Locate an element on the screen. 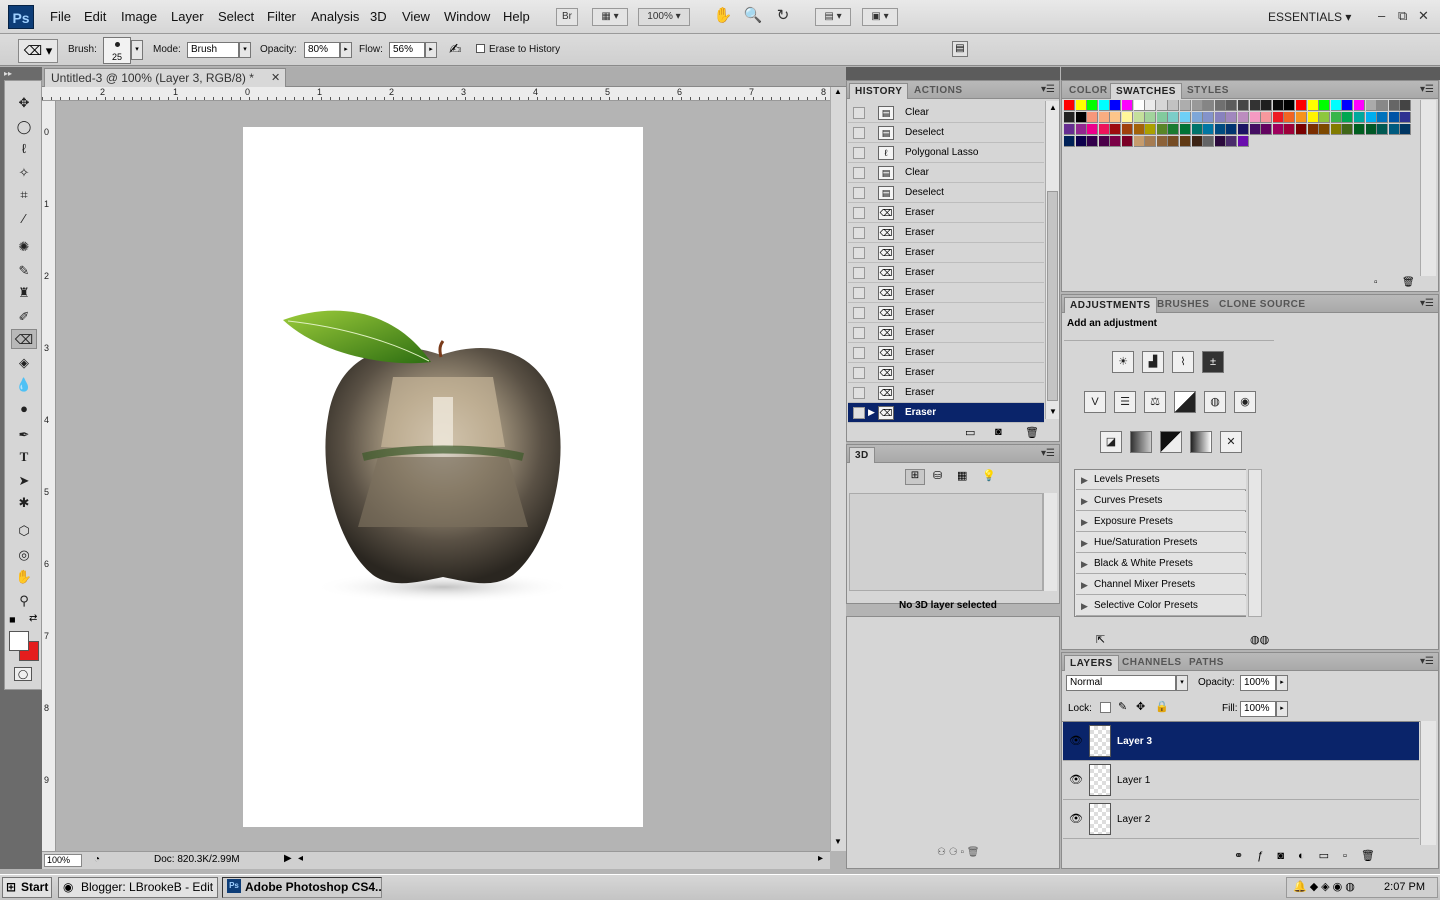  history-state-row: ▤ Deselect is located at coordinates (946, 133).